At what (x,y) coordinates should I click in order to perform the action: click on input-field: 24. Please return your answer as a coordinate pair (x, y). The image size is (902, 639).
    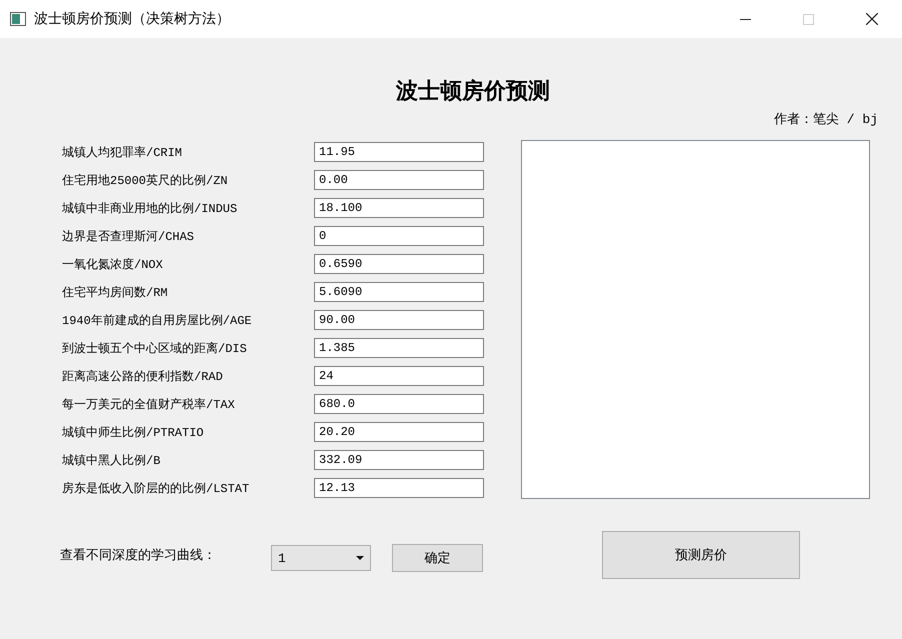
    Looking at the image, I should click on (399, 376).